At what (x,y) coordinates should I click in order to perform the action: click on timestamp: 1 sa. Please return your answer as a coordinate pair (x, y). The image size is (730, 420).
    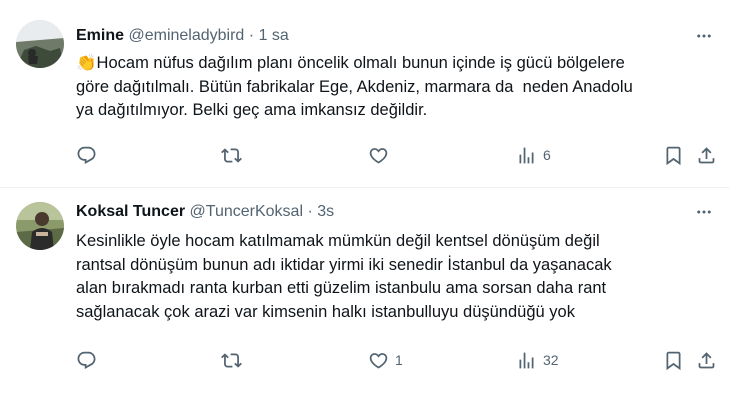
    Looking at the image, I should click on (274, 35).